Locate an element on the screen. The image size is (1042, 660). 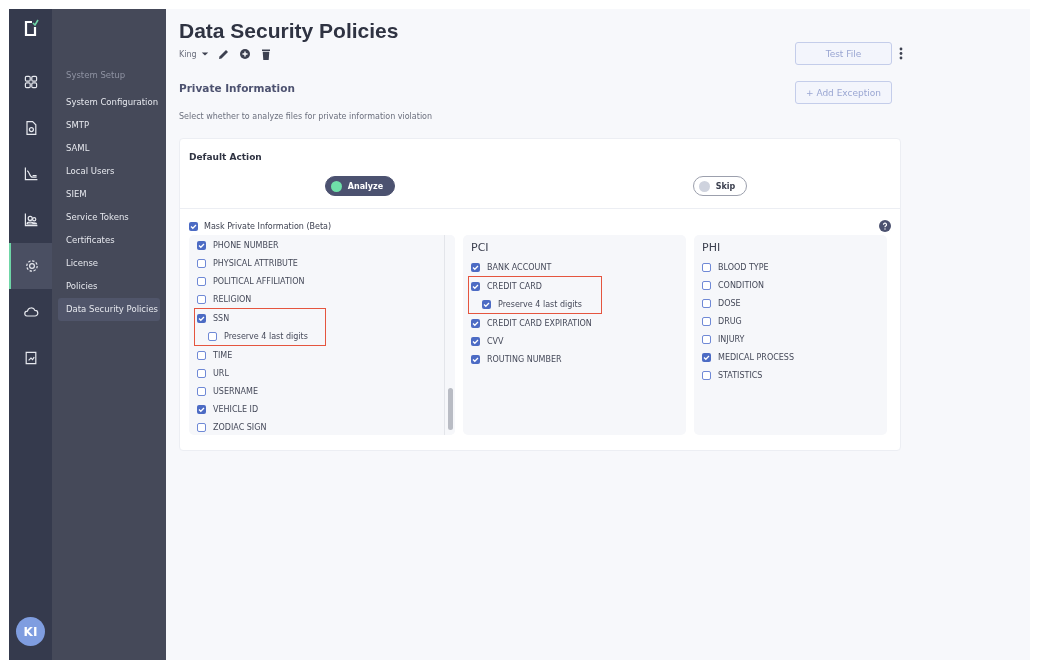
option-label: DRUG is located at coordinates (730, 321).